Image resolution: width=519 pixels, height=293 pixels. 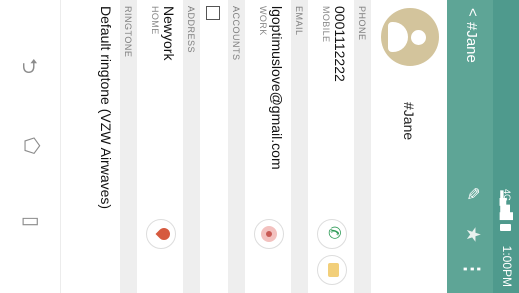 I want to click on nav-recent-apps-icon: ▯, so click(x=31, y=221).